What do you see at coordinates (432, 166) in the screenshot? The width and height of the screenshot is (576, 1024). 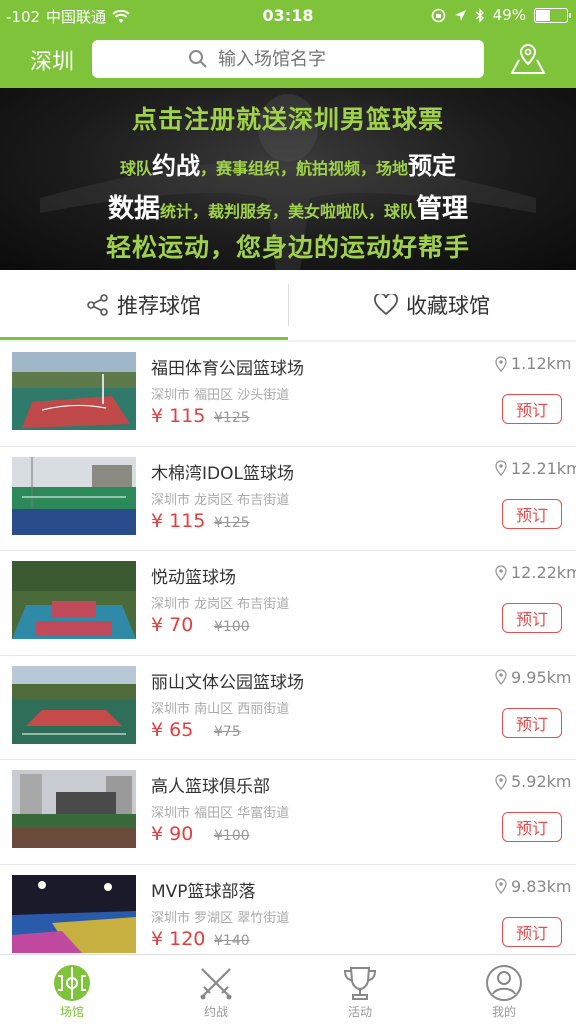 I see `banner-highlight: 预定` at bounding box center [432, 166].